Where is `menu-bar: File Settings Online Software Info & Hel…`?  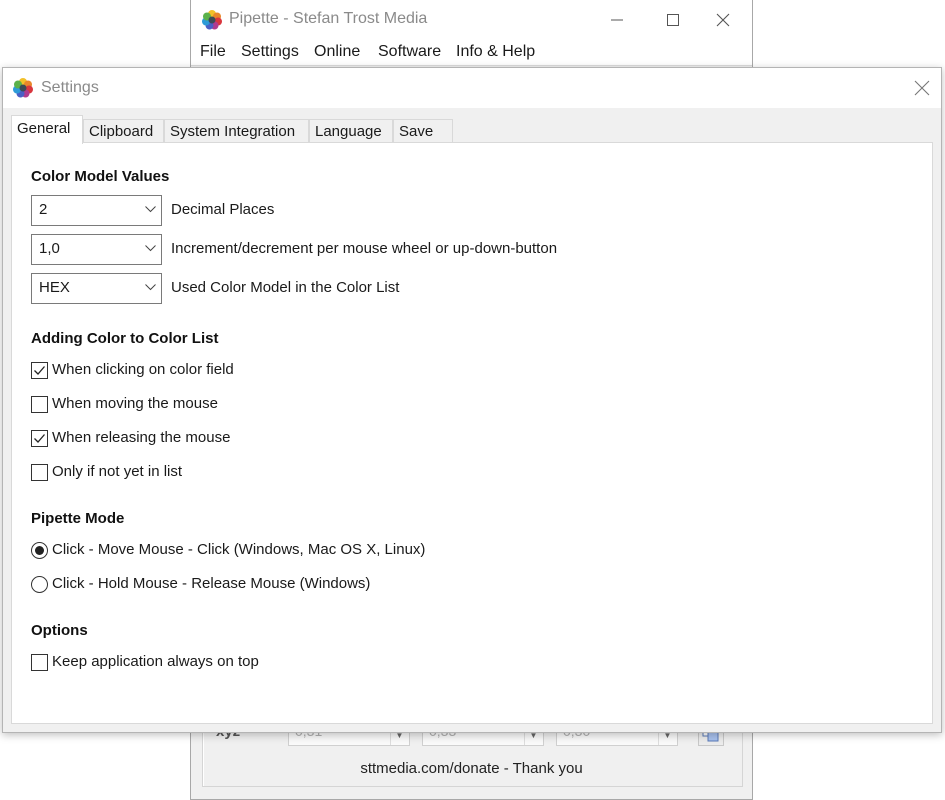
menu-bar: File Settings Online Software Info & Hel… is located at coordinates (471, 53).